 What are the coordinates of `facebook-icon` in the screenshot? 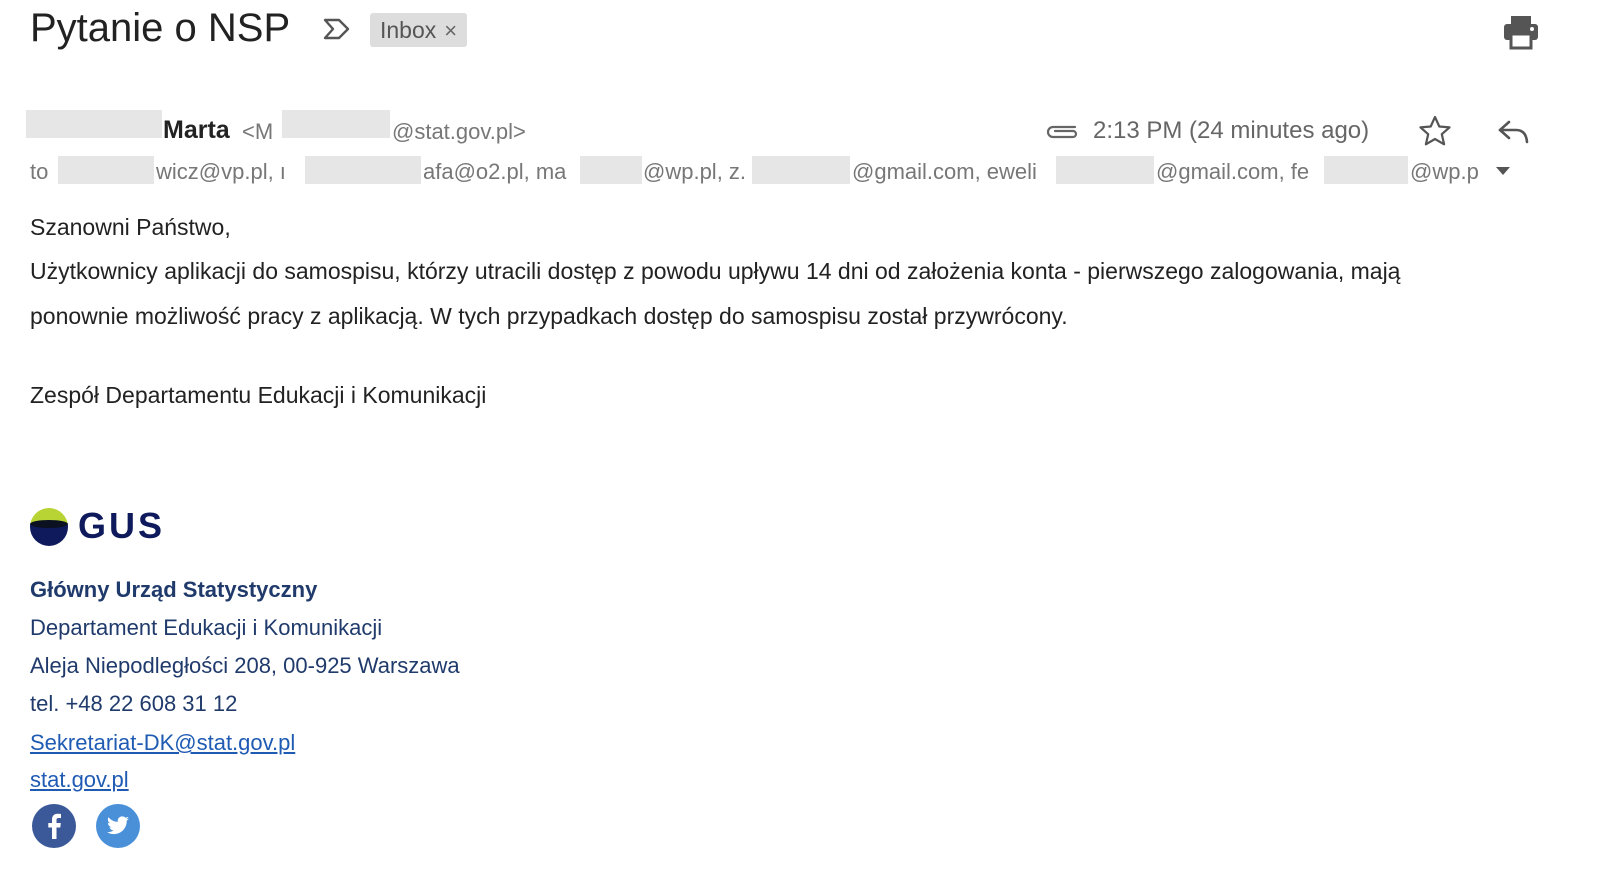 It's located at (54, 826).